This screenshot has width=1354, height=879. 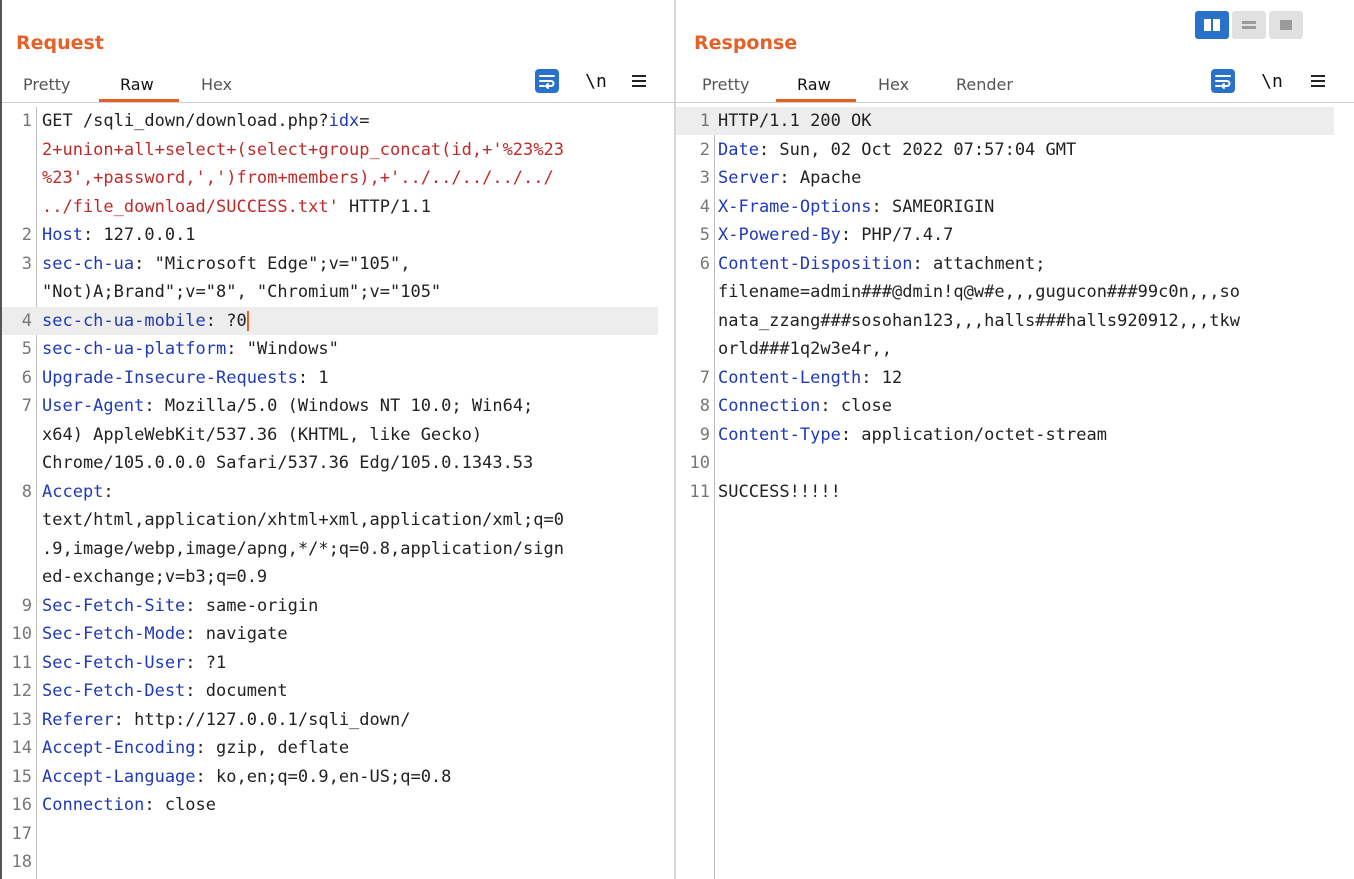 What do you see at coordinates (236, 691) in the screenshot?
I see `code-segment: : document` at bounding box center [236, 691].